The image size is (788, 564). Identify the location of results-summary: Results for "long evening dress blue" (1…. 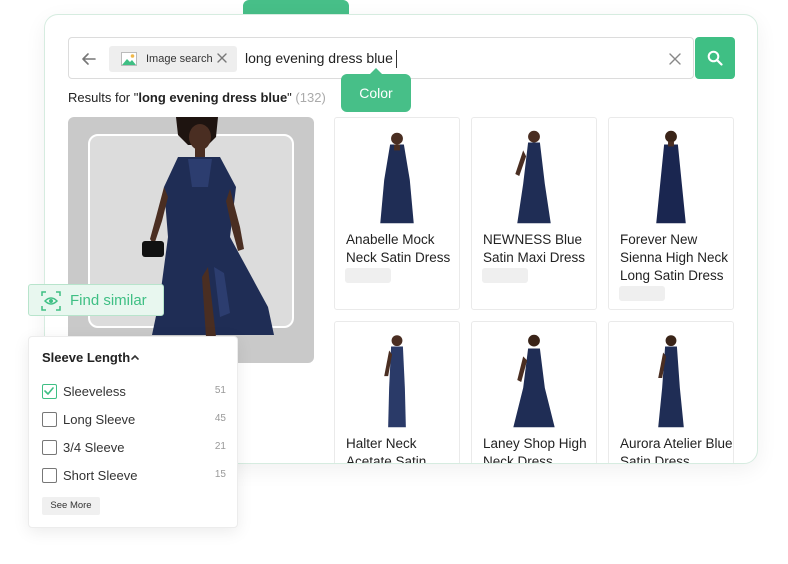
(197, 97).